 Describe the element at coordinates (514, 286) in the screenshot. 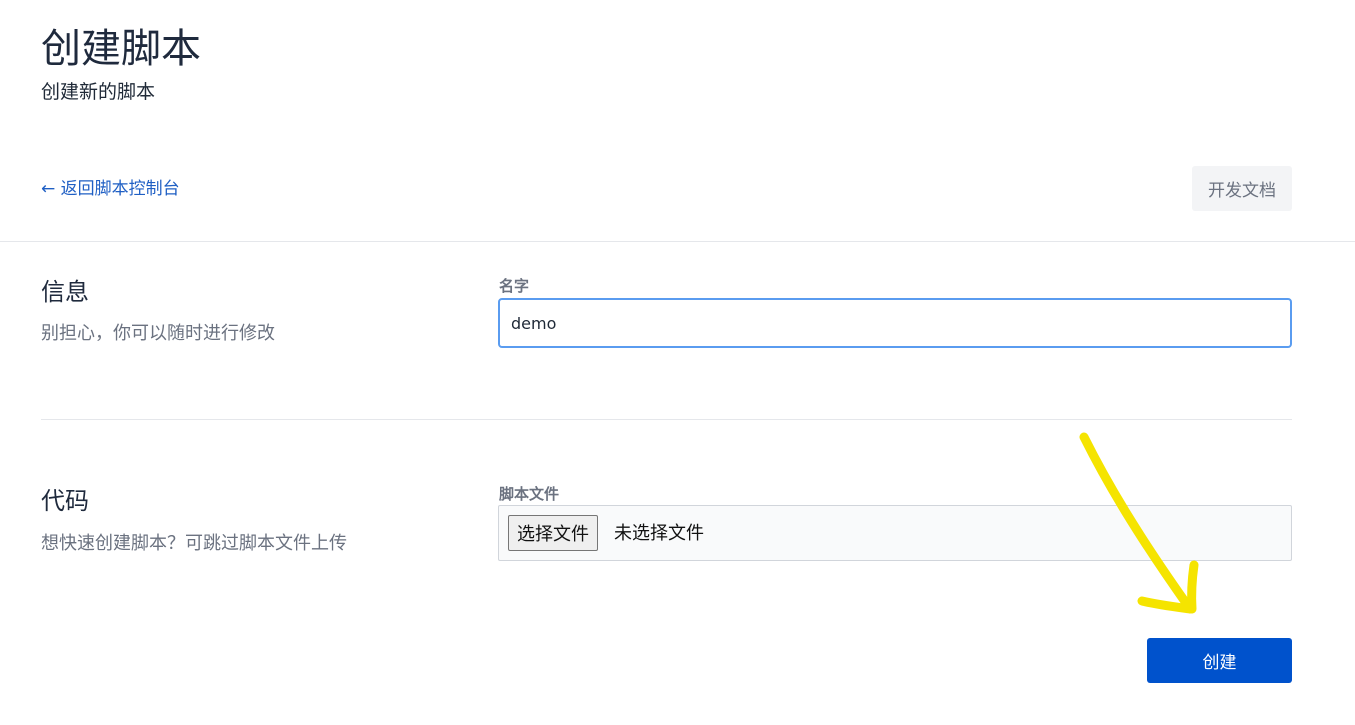

I see `name-field-label: 名字` at that location.